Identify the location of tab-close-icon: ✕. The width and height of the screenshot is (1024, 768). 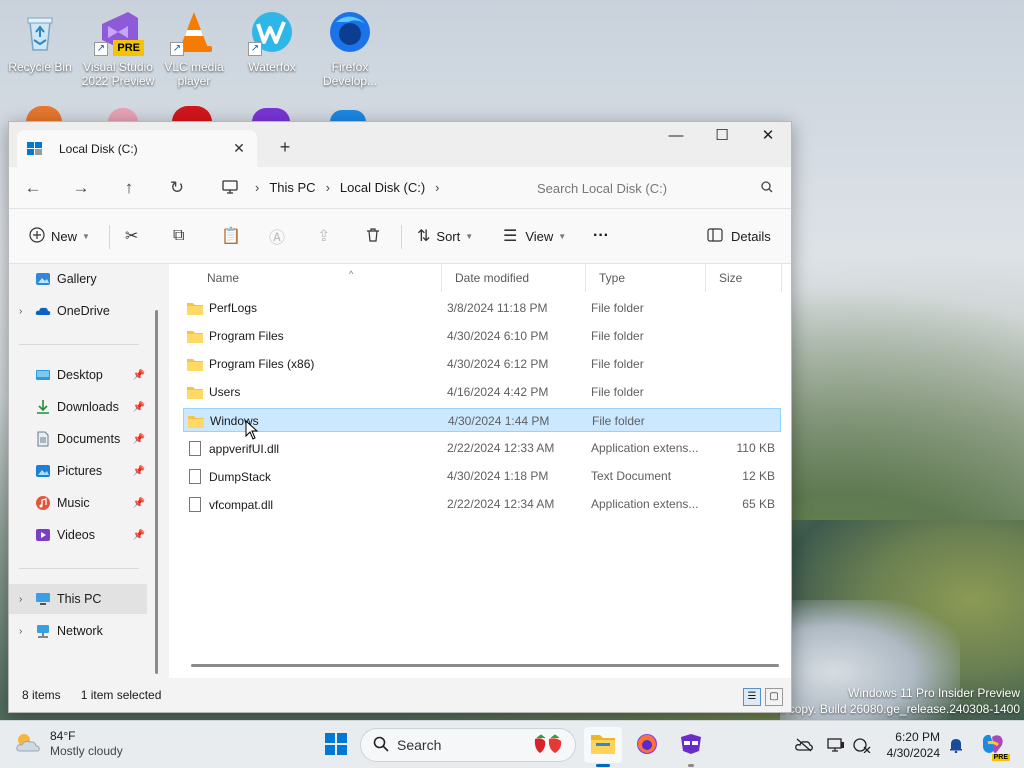
(239, 148).